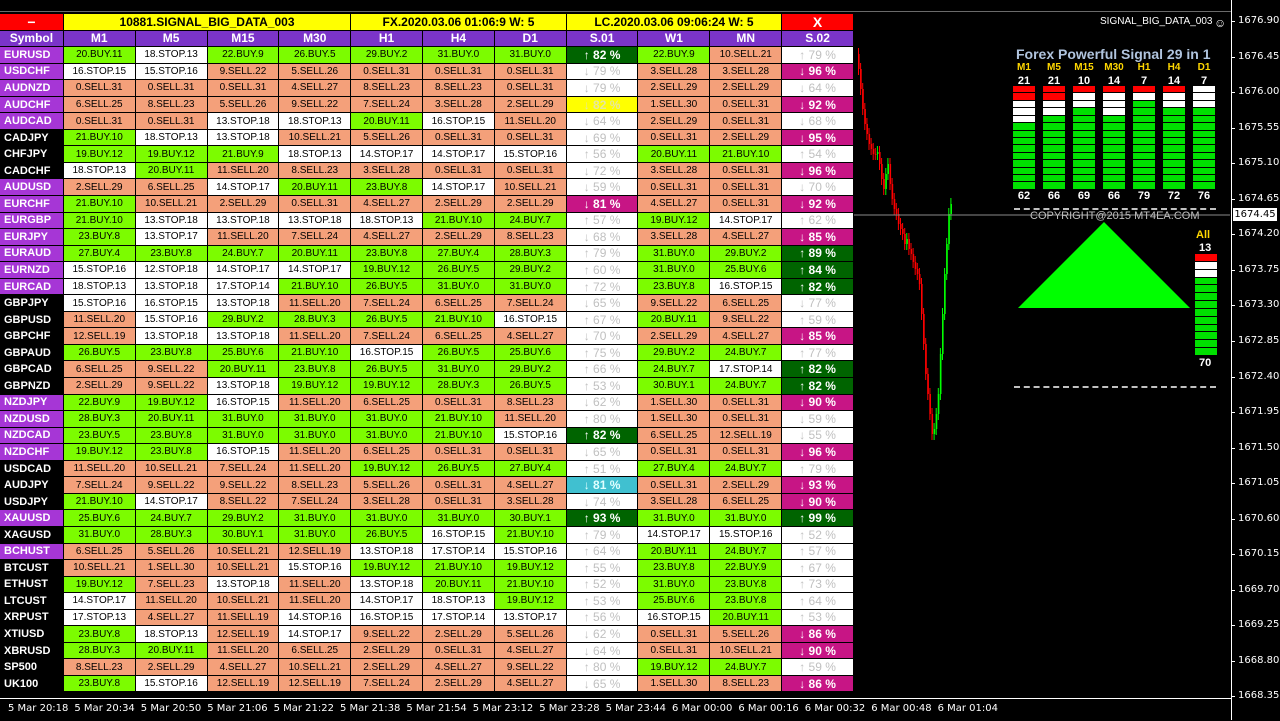 Image resolution: width=1280 pixels, height=721 pixels. What do you see at coordinates (32, 667) in the screenshot?
I see `symbol-button: SP500` at bounding box center [32, 667].